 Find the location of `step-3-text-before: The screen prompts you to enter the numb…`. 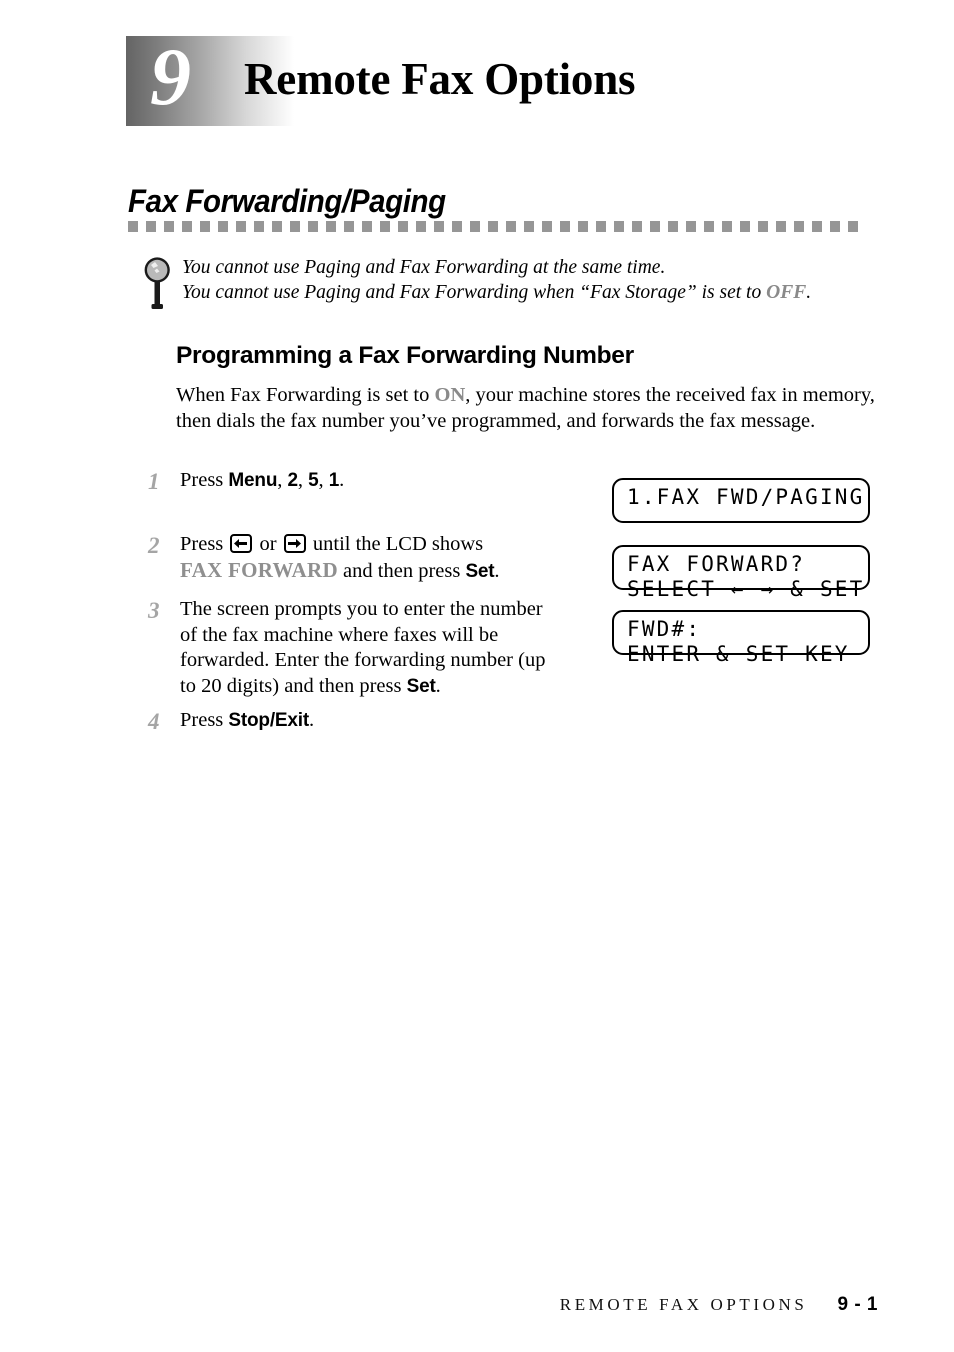

step-3-text-before: The screen prompts you to enter the numb… is located at coordinates (363, 647).